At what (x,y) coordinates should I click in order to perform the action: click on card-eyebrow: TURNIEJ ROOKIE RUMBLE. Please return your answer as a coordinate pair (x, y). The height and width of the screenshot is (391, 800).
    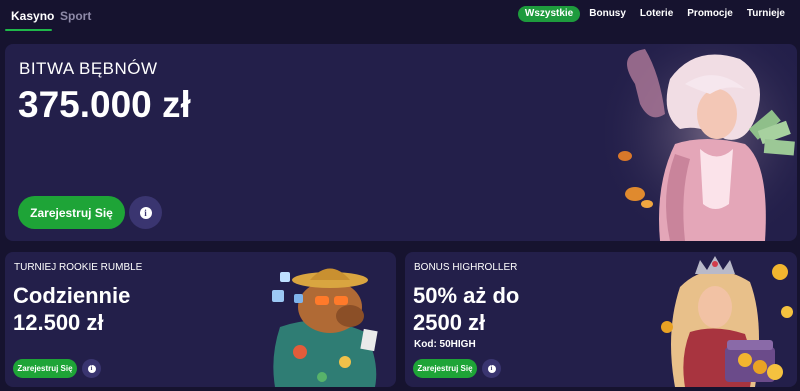
    Looking at the image, I should click on (78, 267).